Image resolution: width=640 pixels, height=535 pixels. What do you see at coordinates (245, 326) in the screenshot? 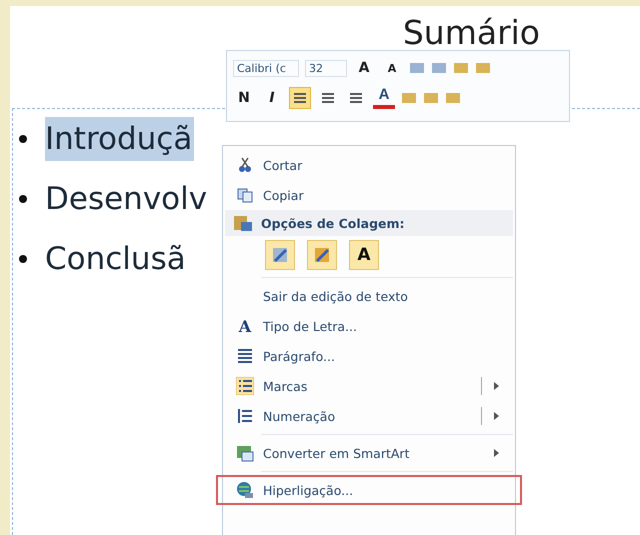
I see `font-glyph: A` at bounding box center [245, 326].